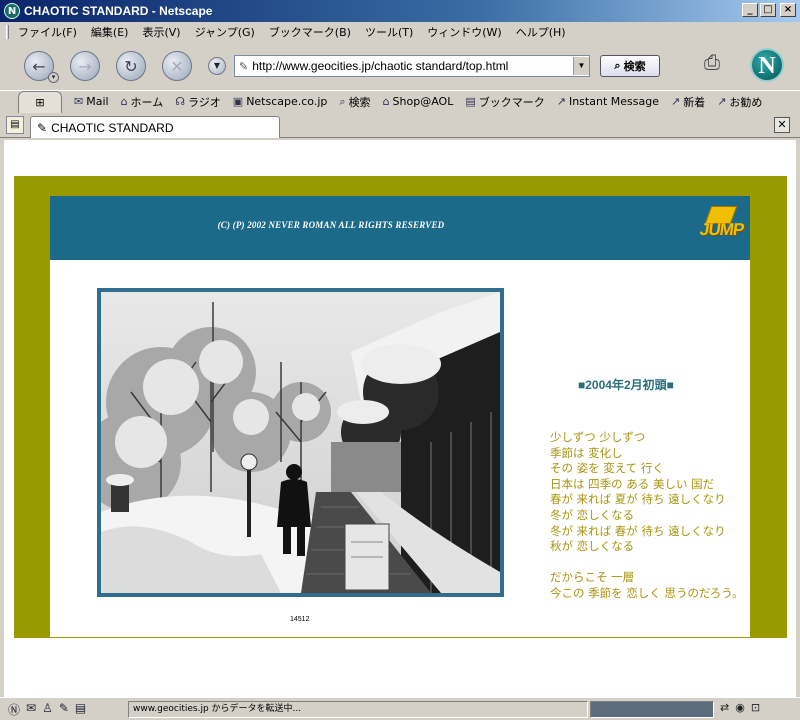  I want to click on title-bar: N CHAOTIC STANDARD - Netscape _ □ ×, so click(400, 11).